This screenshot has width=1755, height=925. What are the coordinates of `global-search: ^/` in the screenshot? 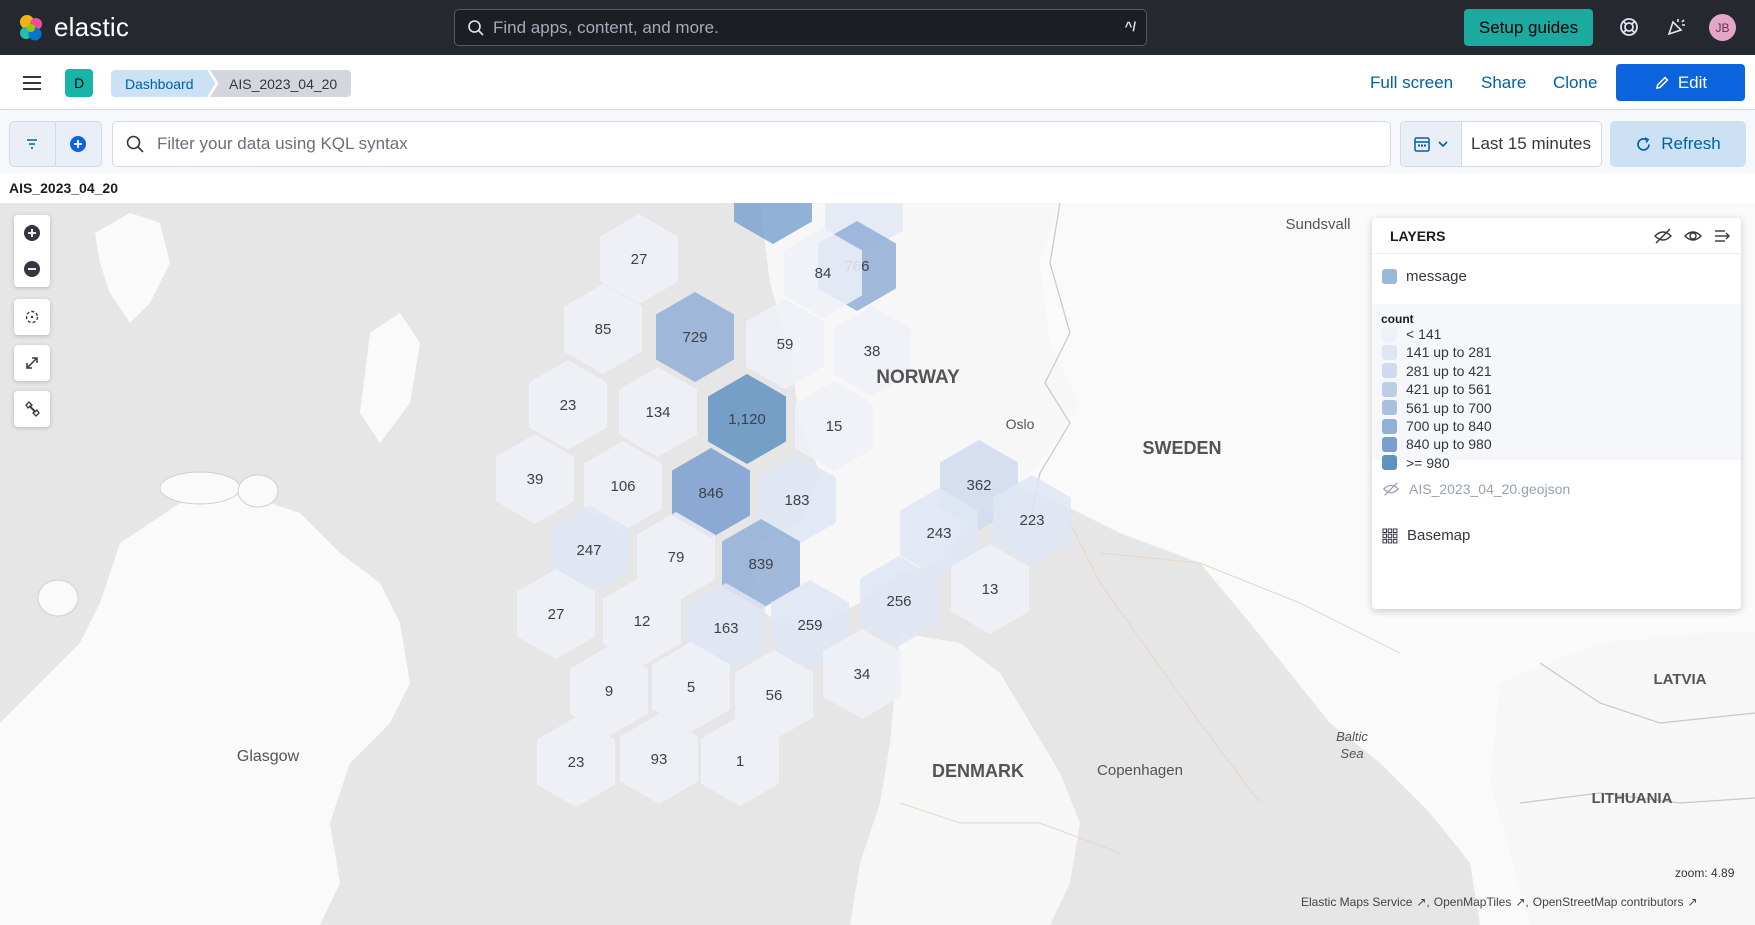 It's located at (800, 27).